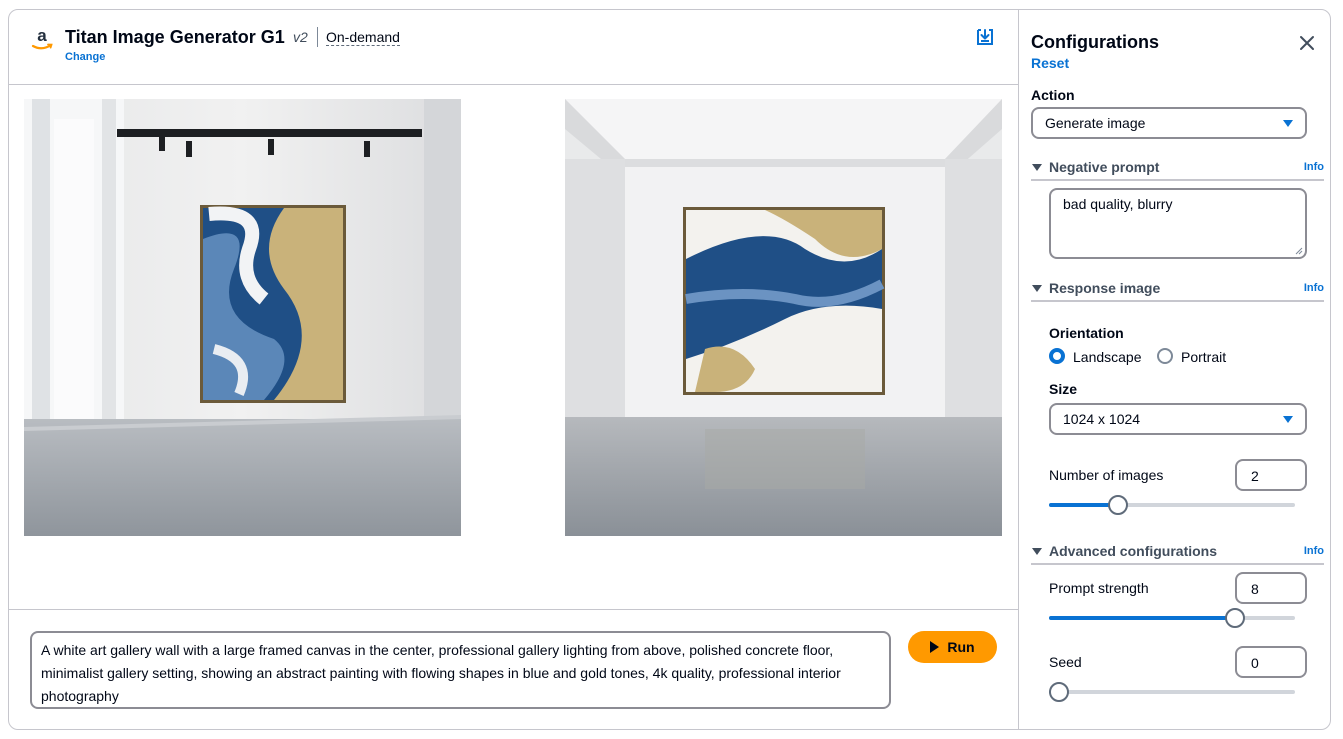 The image size is (1343, 739). I want to click on negative-prompt-section: Negative prompt Info, so click(1177, 170).